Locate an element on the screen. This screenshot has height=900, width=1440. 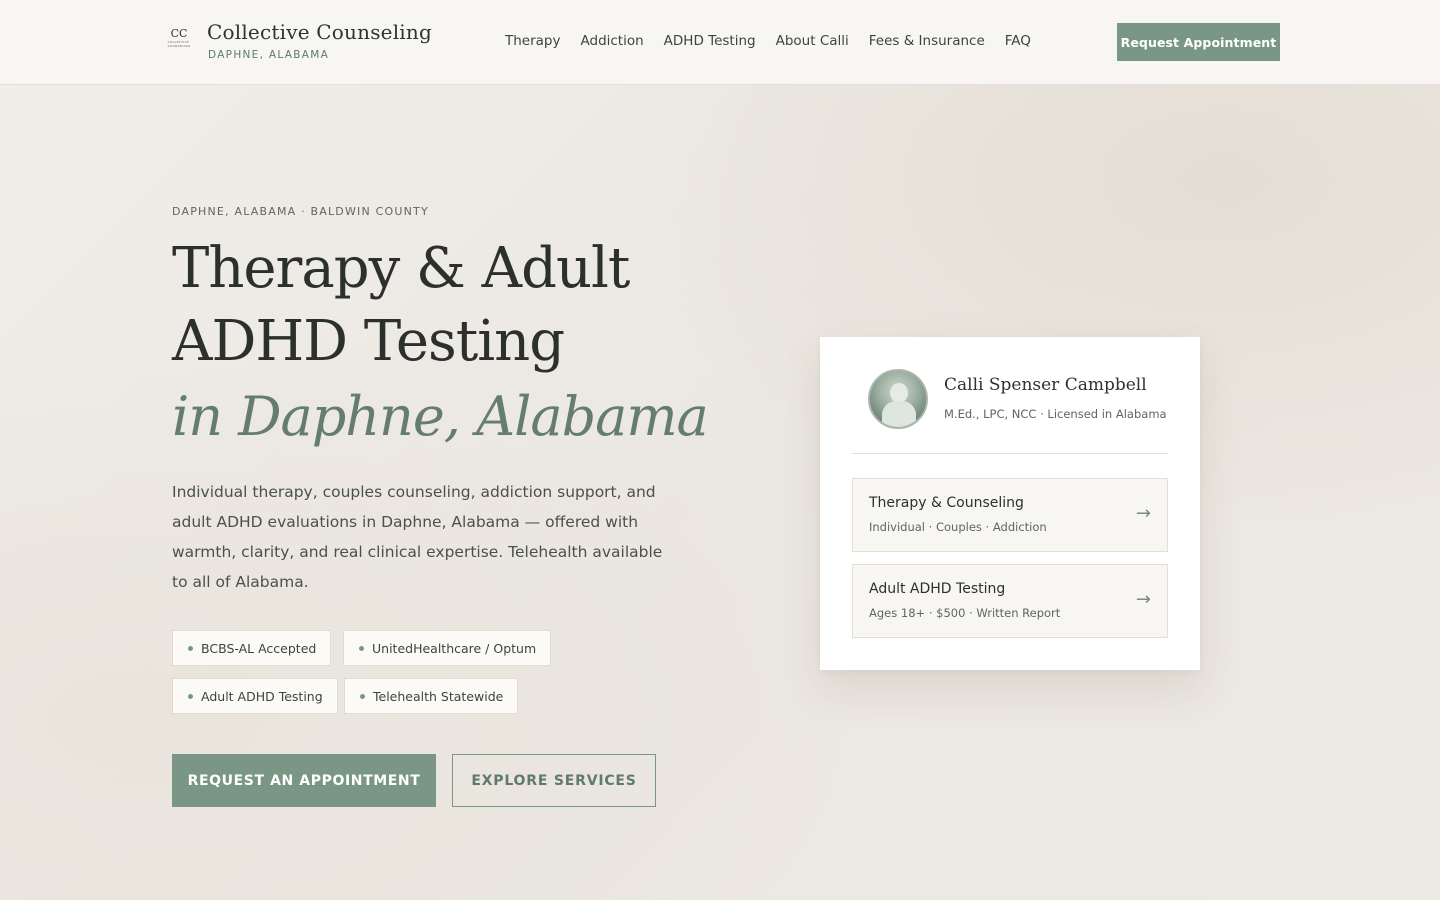
clinician-credentials: M.Ed., LPC, NCC · Licensed in Alabama is located at coordinates (1055, 414).